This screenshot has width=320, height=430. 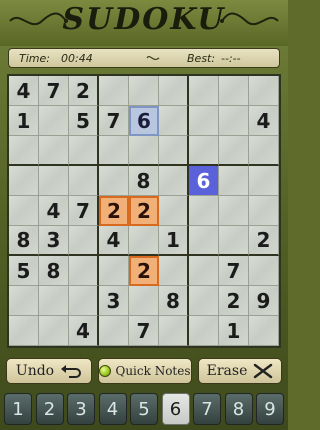 I want to click on number-button-9: 9, so click(x=270, y=409).